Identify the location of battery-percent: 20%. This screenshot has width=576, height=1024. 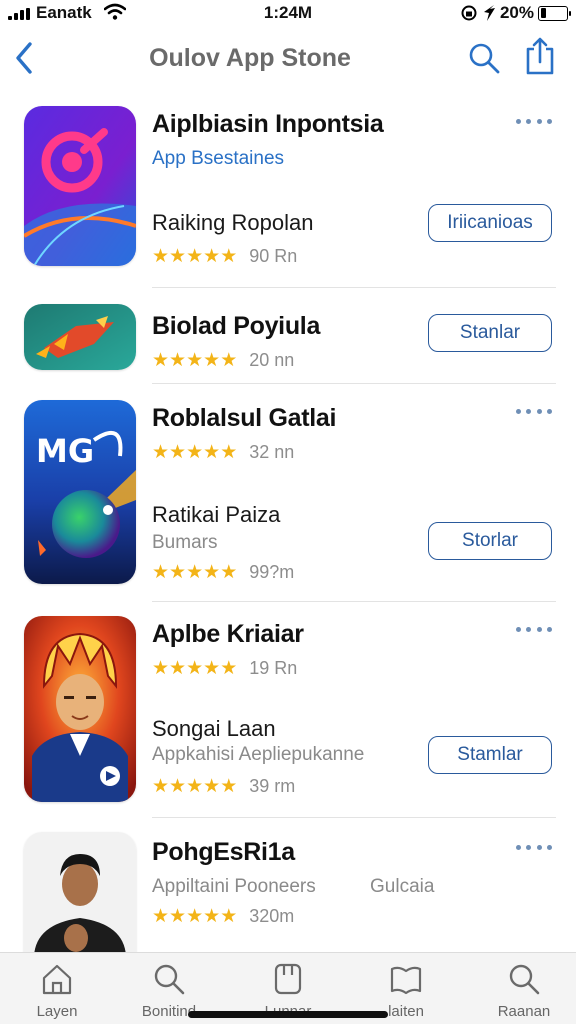
(516, 12).